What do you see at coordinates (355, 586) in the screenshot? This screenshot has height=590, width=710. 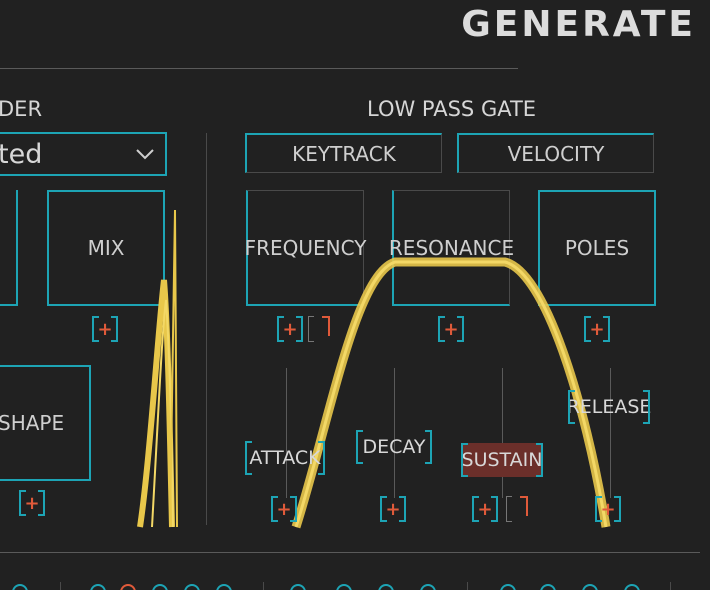 I see `bottom-knob-row` at bounding box center [355, 586].